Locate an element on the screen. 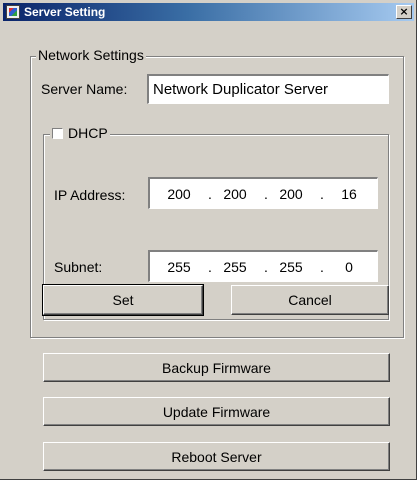 This screenshot has width=417, height=480. ip-address-label: IP Address: is located at coordinates (90, 195).